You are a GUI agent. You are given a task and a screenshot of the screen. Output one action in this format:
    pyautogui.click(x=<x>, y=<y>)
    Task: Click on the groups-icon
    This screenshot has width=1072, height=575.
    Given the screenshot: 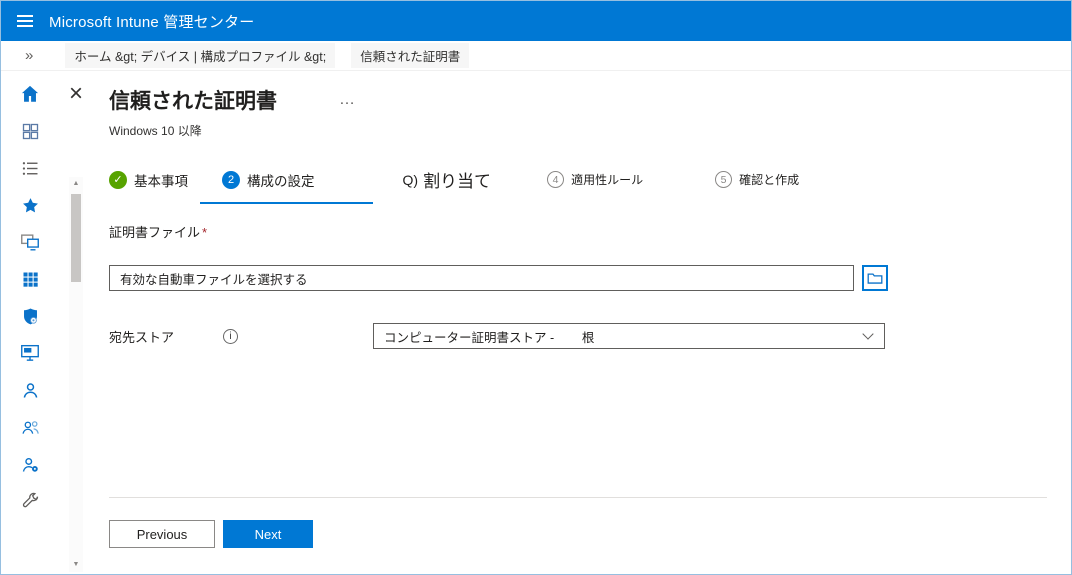 What is the action you would take?
    pyautogui.click(x=30, y=427)
    